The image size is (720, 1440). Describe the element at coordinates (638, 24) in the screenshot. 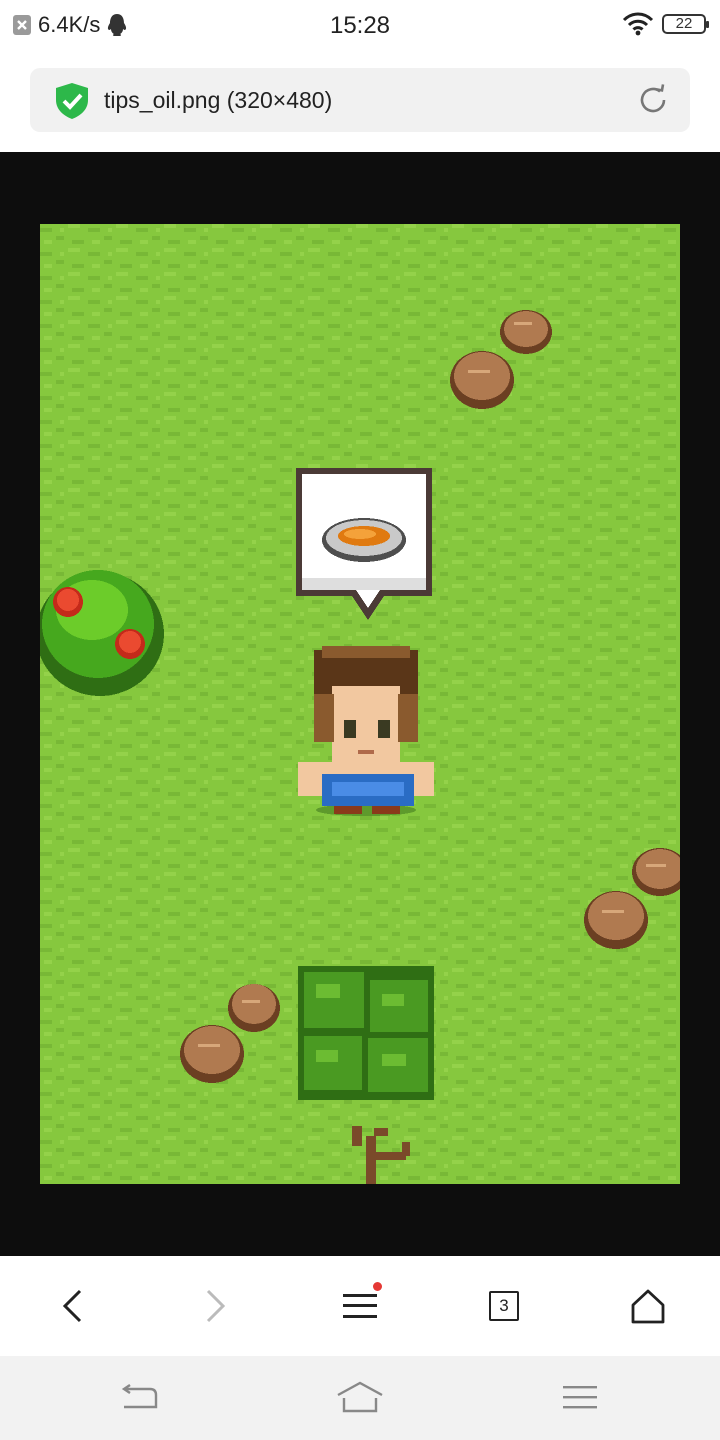

I see `wifi-icon` at that location.